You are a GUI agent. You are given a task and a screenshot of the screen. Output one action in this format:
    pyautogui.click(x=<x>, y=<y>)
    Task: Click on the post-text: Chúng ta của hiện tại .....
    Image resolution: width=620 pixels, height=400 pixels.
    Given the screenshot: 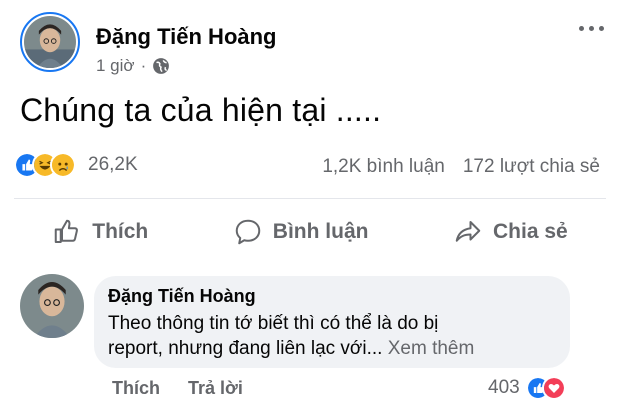 What is the action you would take?
    pyautogui.click(x=201, y=110)
    